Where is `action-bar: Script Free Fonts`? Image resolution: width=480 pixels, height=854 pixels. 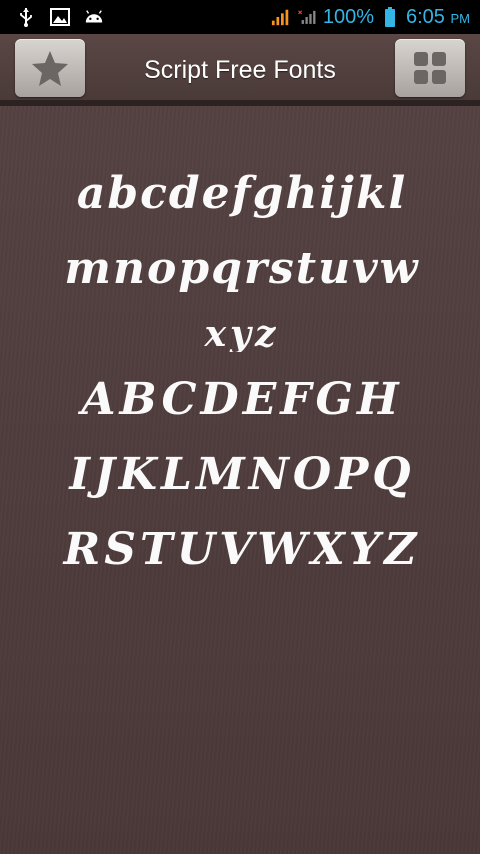
action-bar: Script Free Fonts is located at coordinates (240, 70).